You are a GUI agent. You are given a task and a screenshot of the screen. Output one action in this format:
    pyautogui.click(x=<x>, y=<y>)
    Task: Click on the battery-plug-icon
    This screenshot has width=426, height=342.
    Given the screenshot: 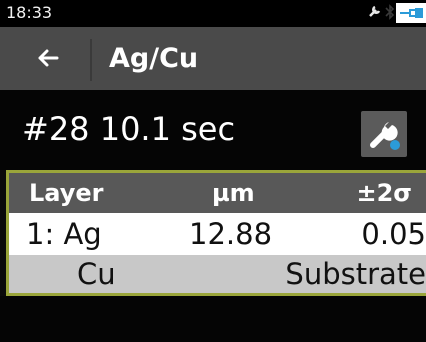 What is the action you would take?
    pyautogui.click(x=411, y=13)
    